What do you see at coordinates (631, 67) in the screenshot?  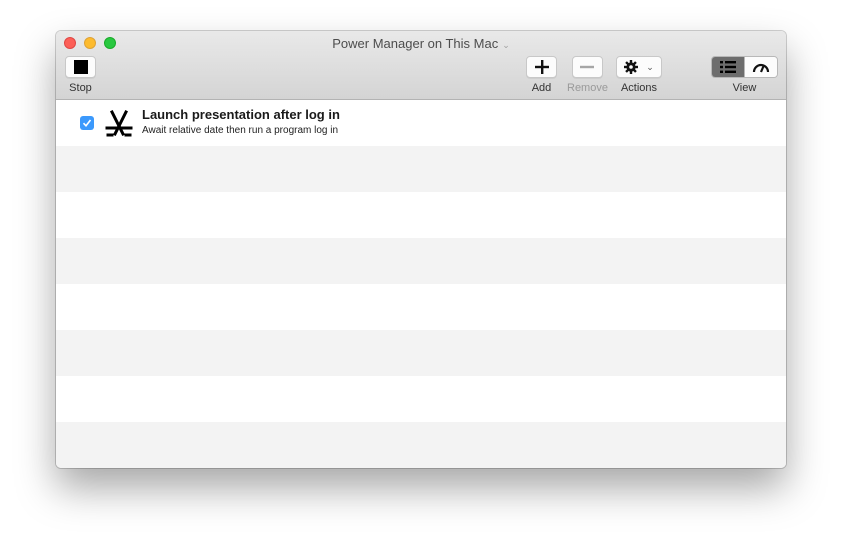 I see `gear-icon` at bounding box center [631, 67].